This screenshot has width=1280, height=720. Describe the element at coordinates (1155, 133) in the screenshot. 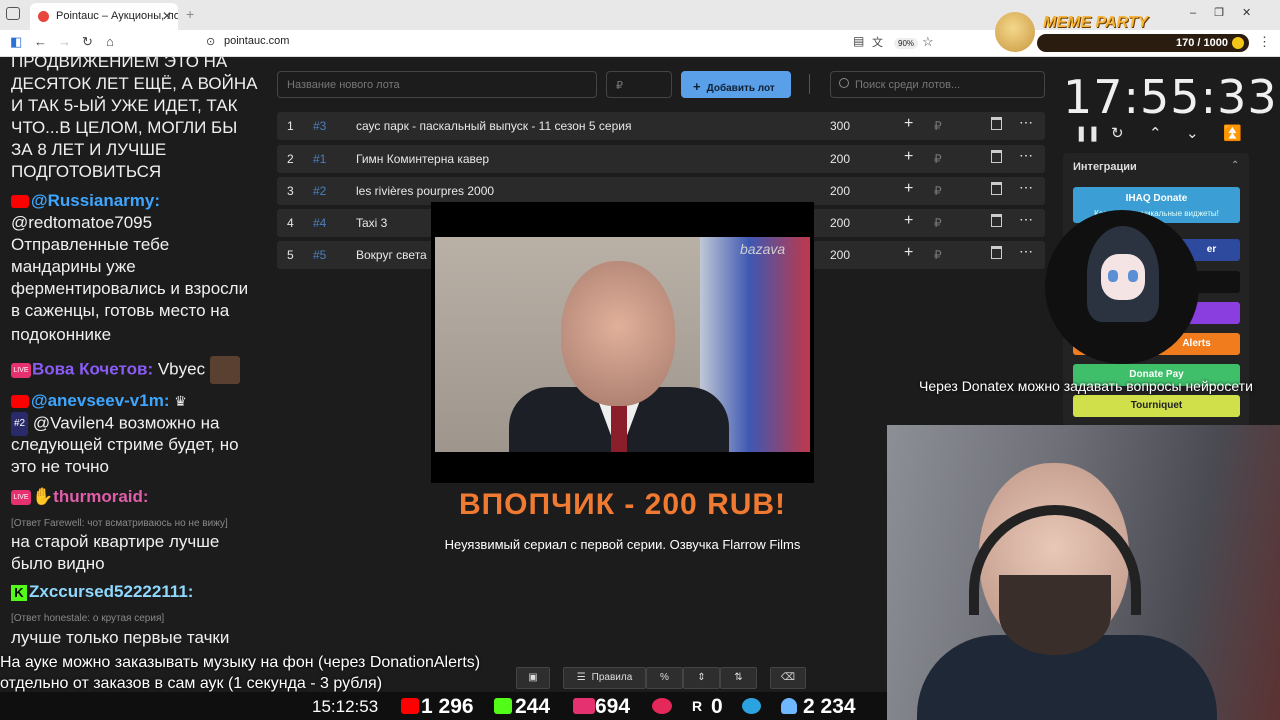

I see `chevron-up-icon: ⌃` at that location.